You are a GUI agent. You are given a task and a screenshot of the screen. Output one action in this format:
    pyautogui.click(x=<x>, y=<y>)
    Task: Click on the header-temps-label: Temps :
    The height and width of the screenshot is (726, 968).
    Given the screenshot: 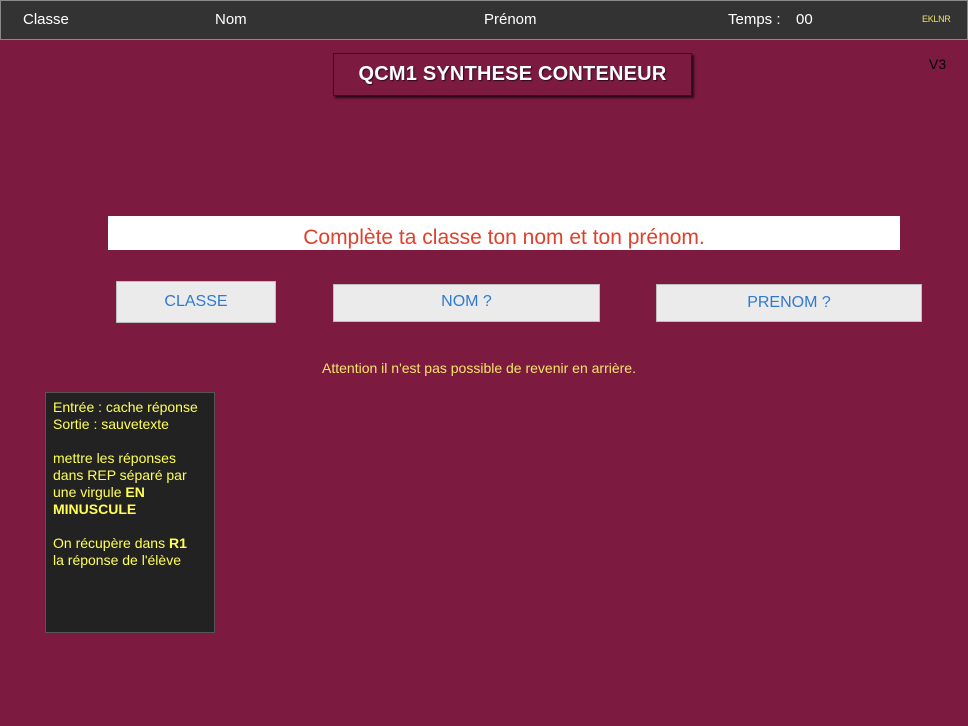 What is the action you would take?
    pyautogui.click(x=754, y=19)
    